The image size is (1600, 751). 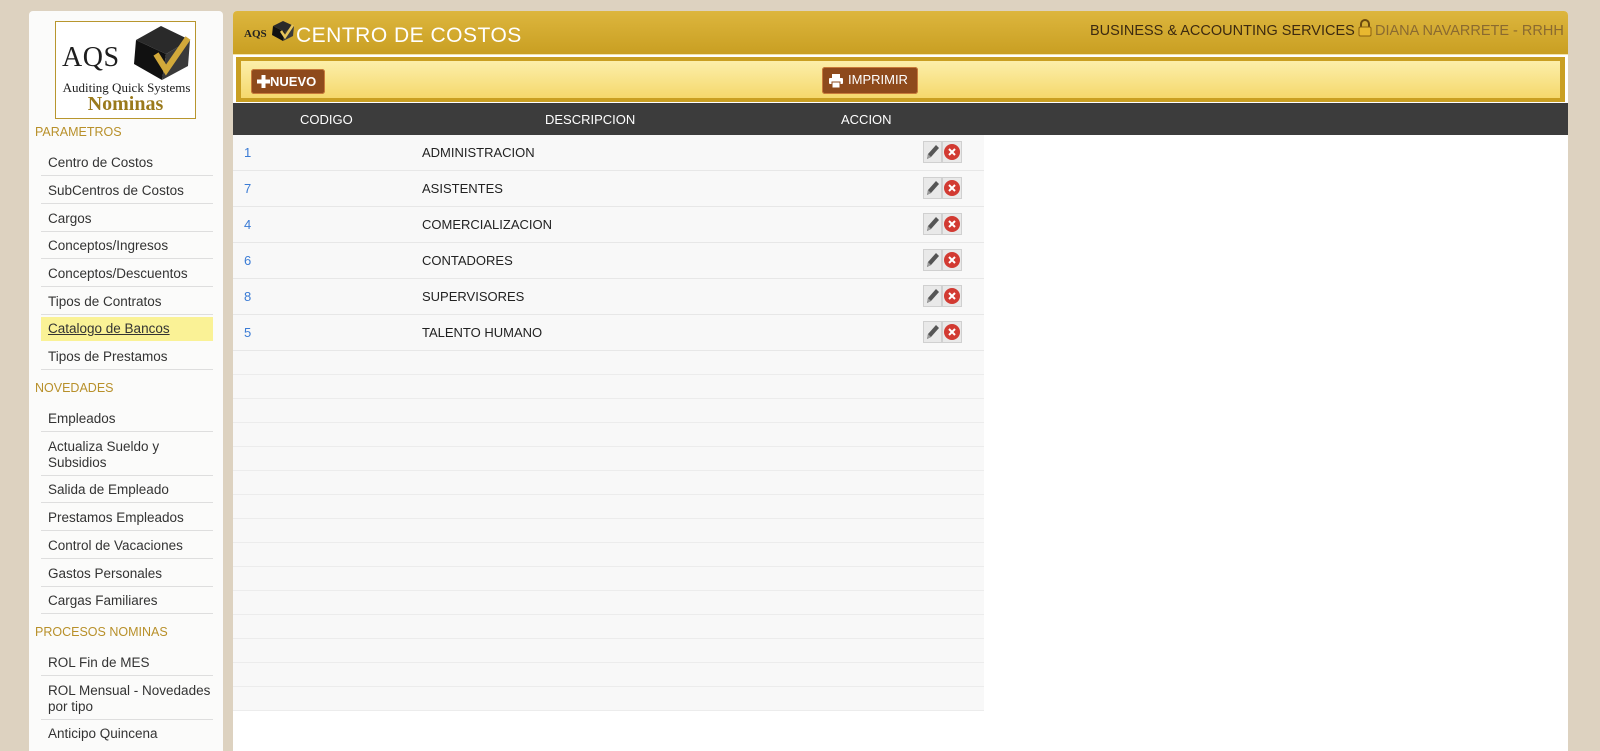 What do you see at coordinates (127, 274) in the screenshot?
I see `sidebar-item-conceptos-descuentos: Conceptos/Descuentos` at bounding box center [127, 274].